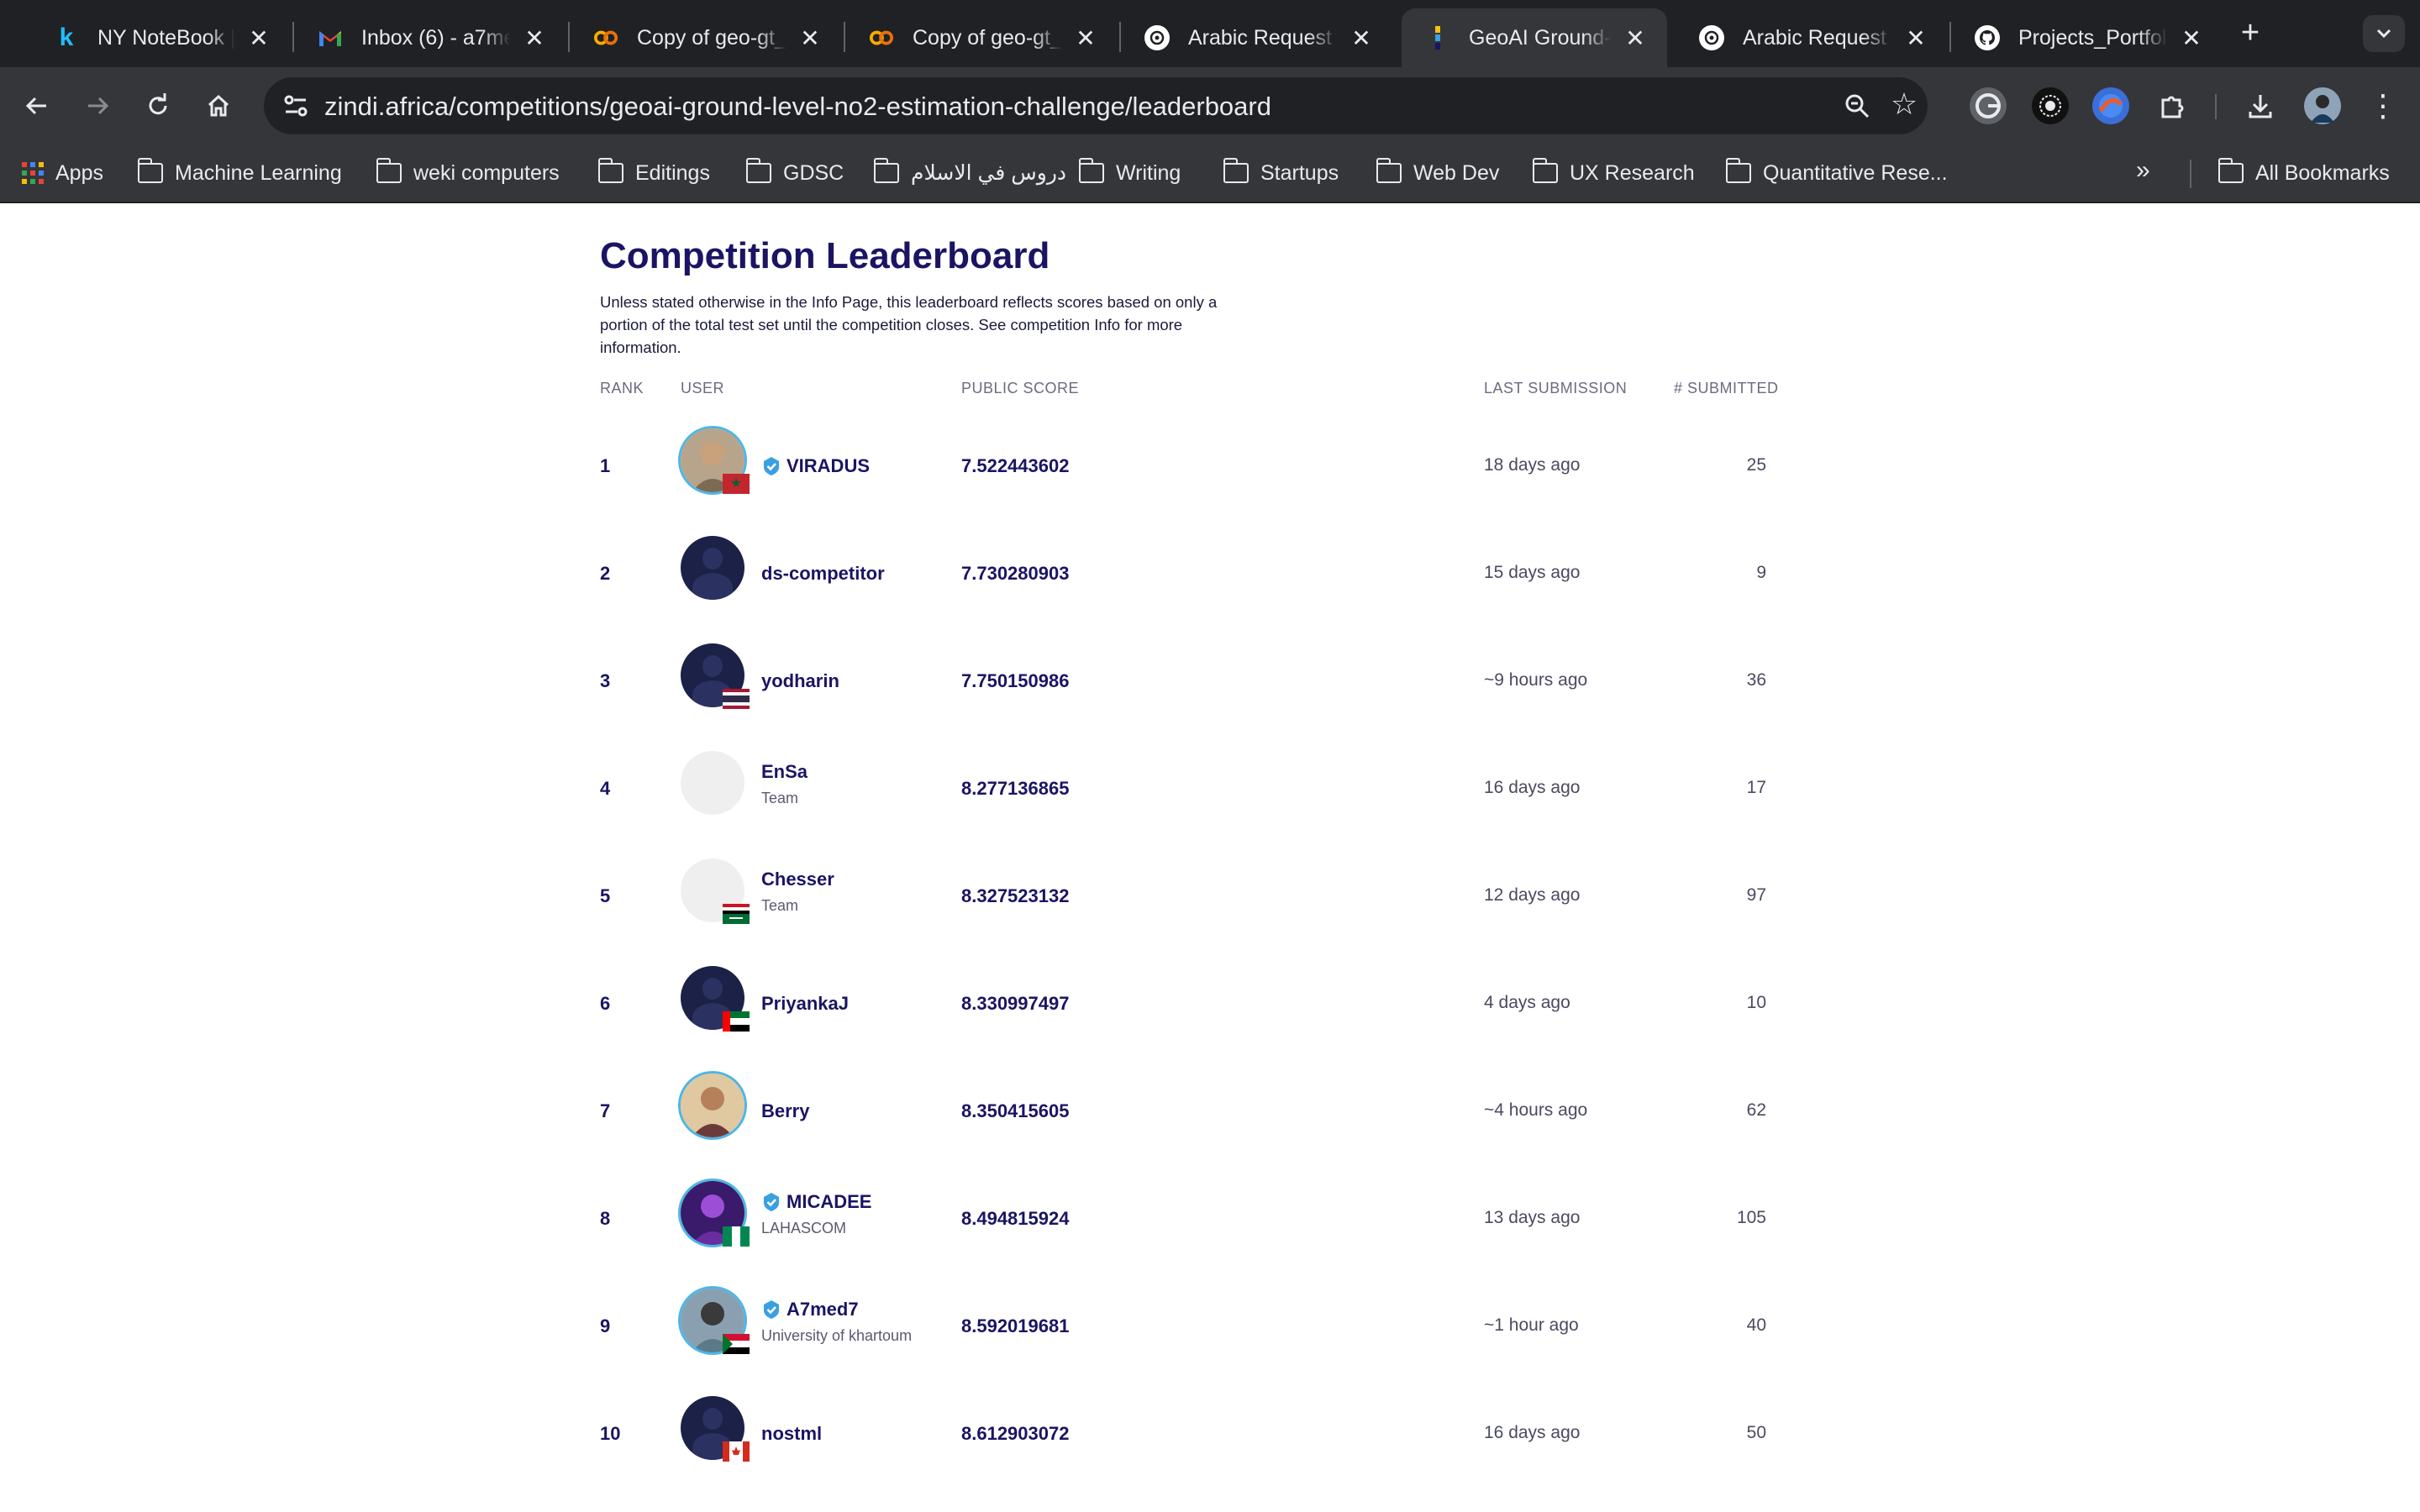 The height and width of the screenshot is (1512, 2420). I want to click on table-row: 2 ds-competitor 7.730280903 15 days ago 9, so click(1196, 574).